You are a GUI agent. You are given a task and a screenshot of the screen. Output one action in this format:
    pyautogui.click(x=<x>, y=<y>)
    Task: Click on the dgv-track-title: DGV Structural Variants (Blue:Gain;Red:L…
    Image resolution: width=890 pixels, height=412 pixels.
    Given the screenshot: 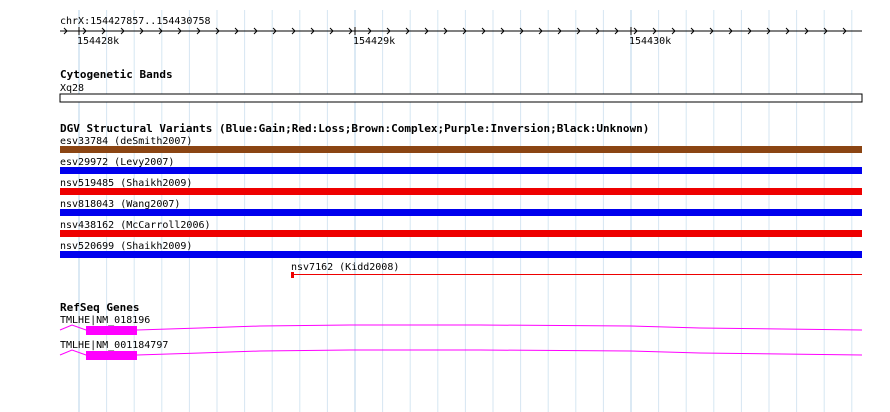 What is the action you would take?
    pyautogui.click(x=354, y=128)
    